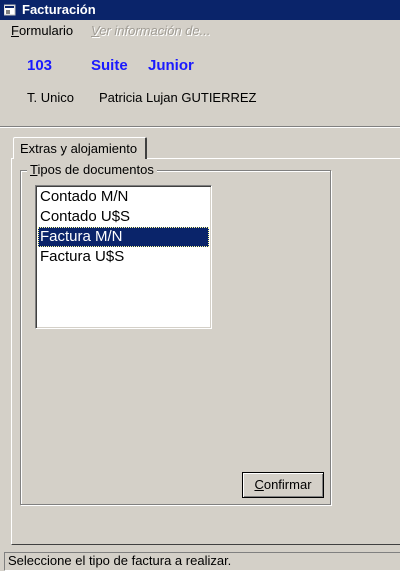 The height and width of the screenshot is (571, 400). I want to click on menu-formulario-label: ormulario, so click(46, 30).